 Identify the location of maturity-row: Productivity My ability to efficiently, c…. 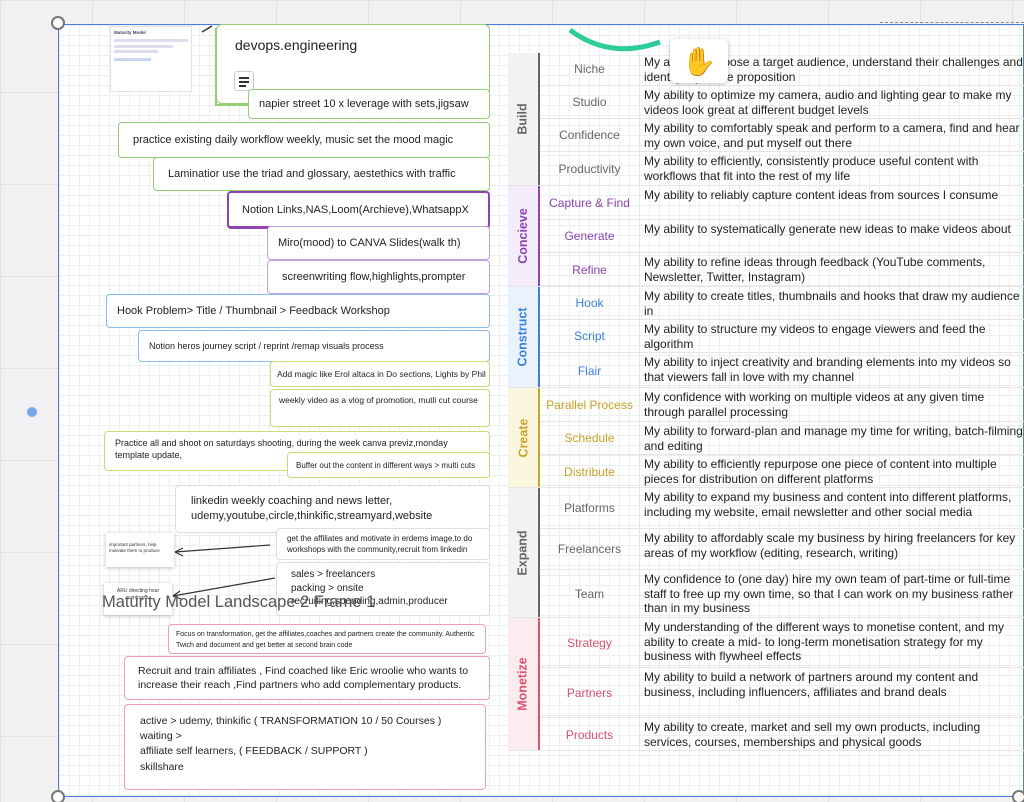
(782, 169).